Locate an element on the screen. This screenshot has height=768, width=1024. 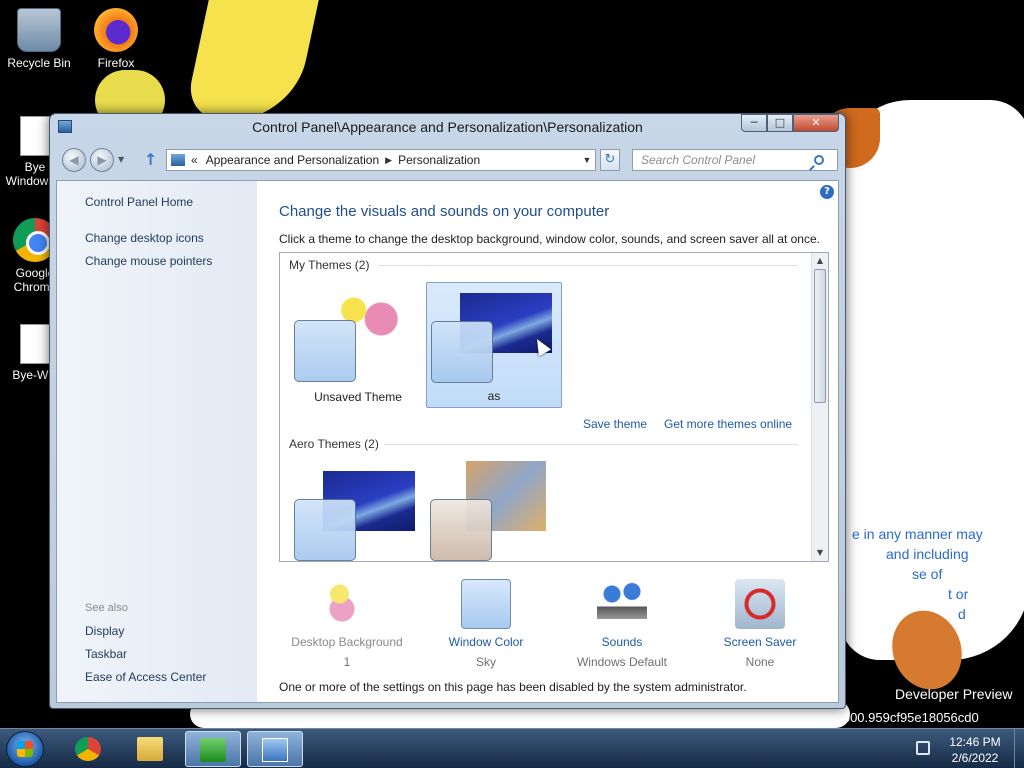
wallpaper-wing is located at coordinates (251, 60).